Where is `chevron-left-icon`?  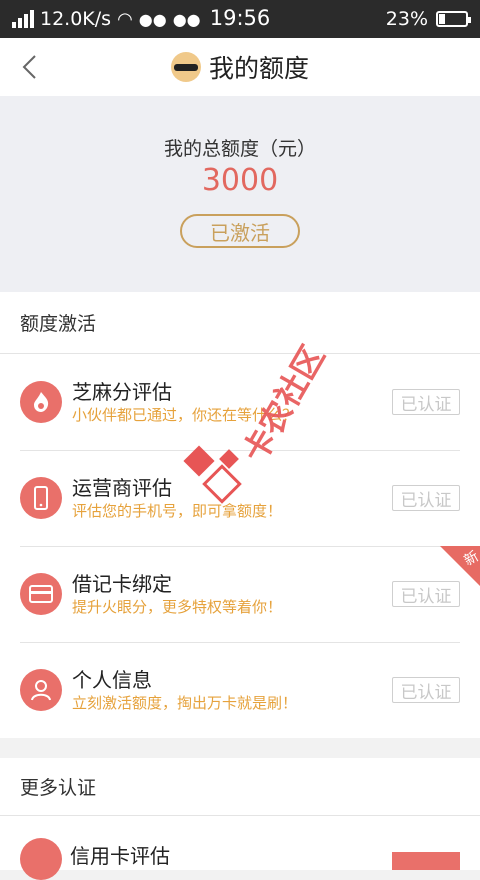
chevron-left-icon is located at coordinates (29, 67).